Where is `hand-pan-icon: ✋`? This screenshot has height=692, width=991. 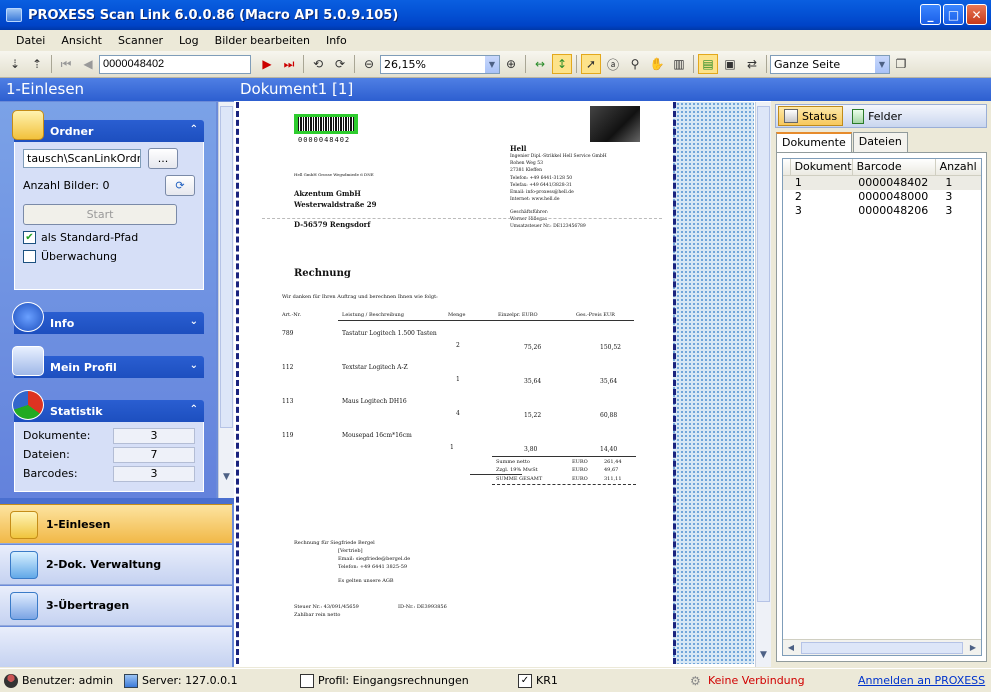
hand-pan-icon: ✋ is located at coordinates (657, 64).